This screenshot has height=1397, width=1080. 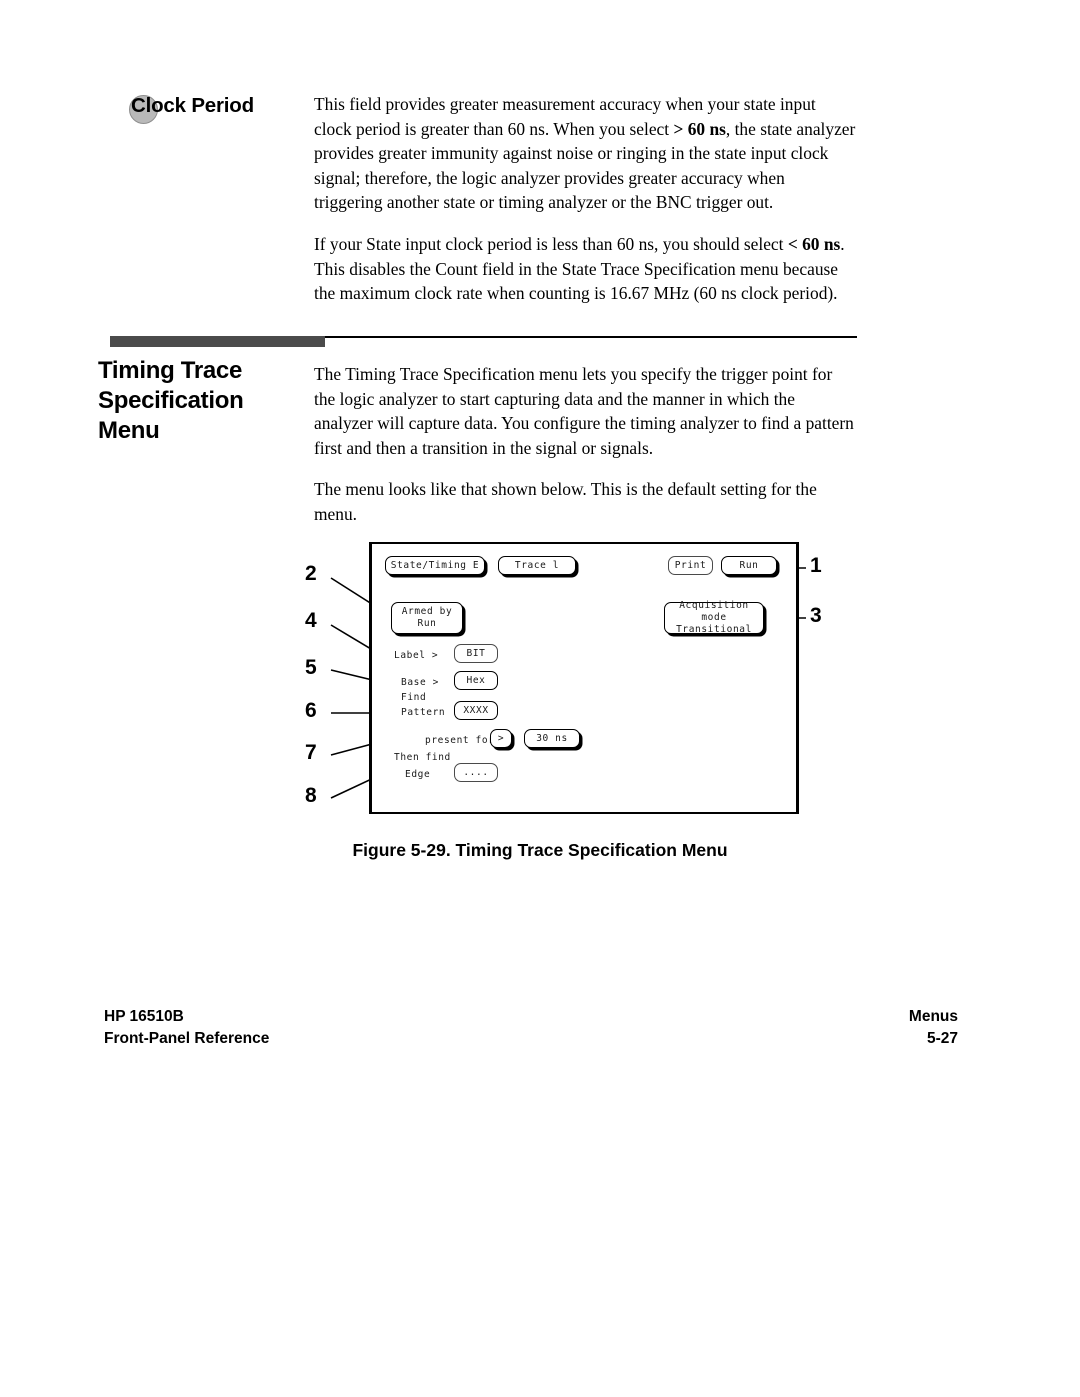 I want to click on present-for-operator-button: >, so click(x=501, y=738).